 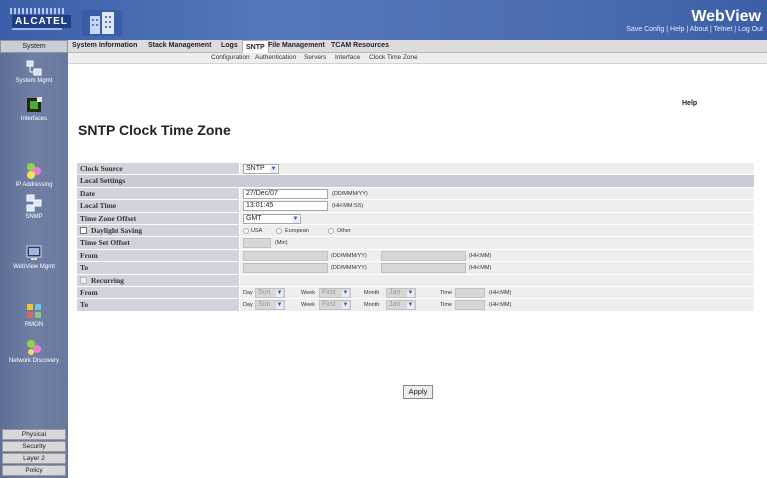 What do you see at coordinates (102, 23) in the screenshot?
I see `building-icon` at bounding box center [102, 23].